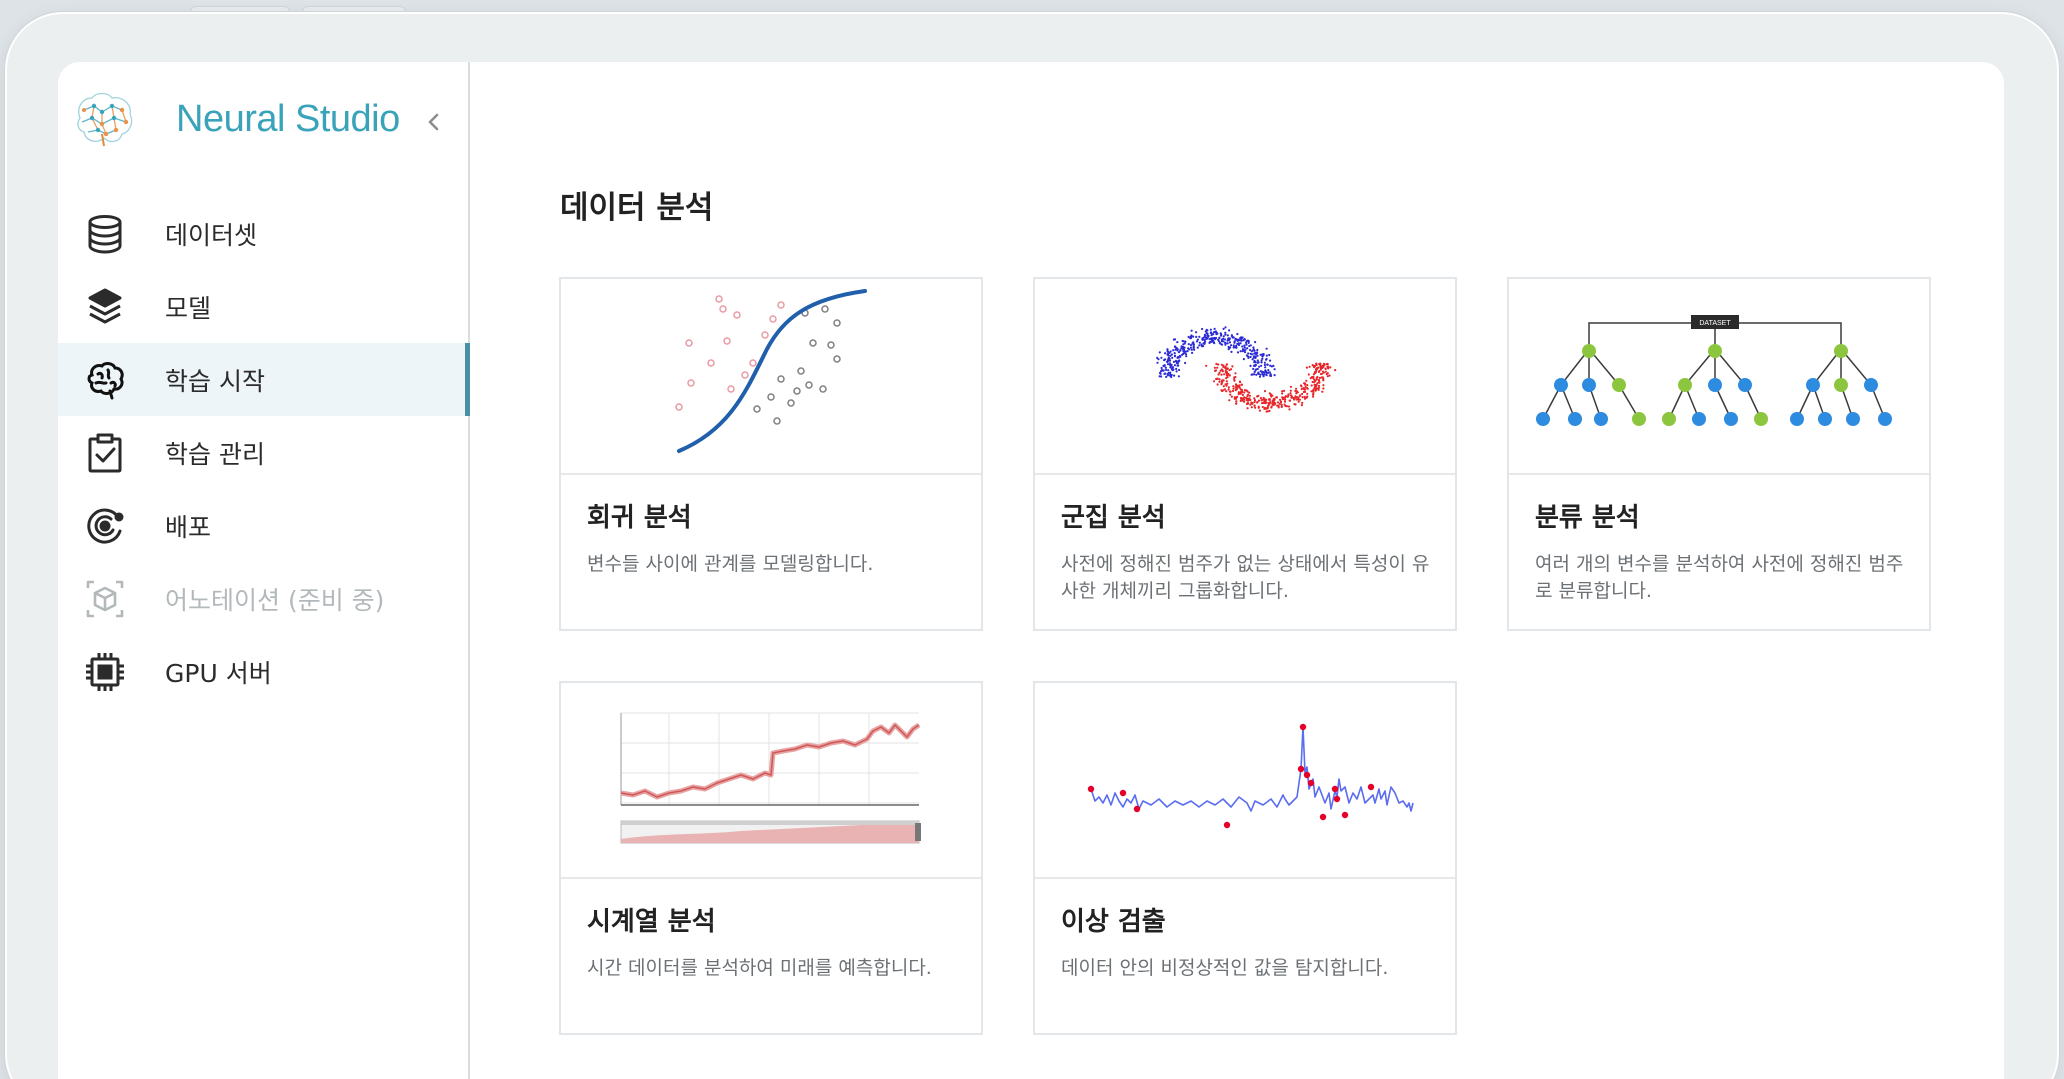 The image size is (2064, 1079). I want to click on card-regression: 회귀 분석 변수들 사이에 관계를 모델링합니다., so click(771, 454).